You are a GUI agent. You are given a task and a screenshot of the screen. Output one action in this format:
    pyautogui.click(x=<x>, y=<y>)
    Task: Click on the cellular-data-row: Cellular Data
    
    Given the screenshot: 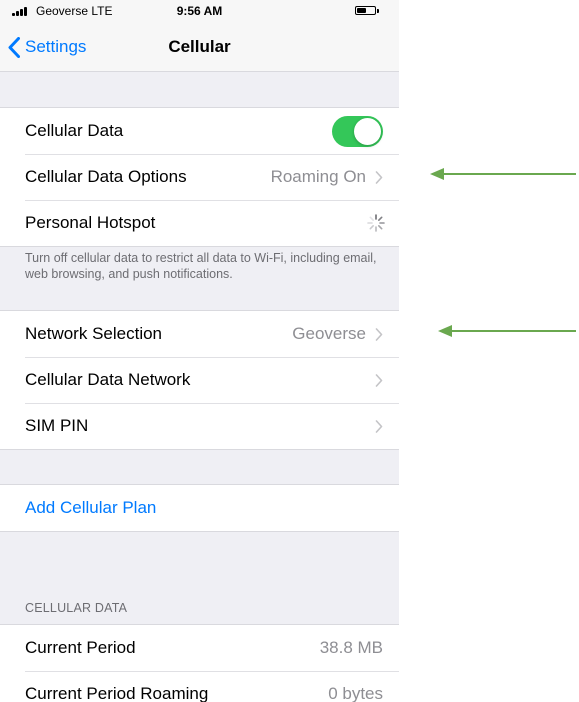 What is the action you would take?
    pyautogui.click(x=199, y=131)
    